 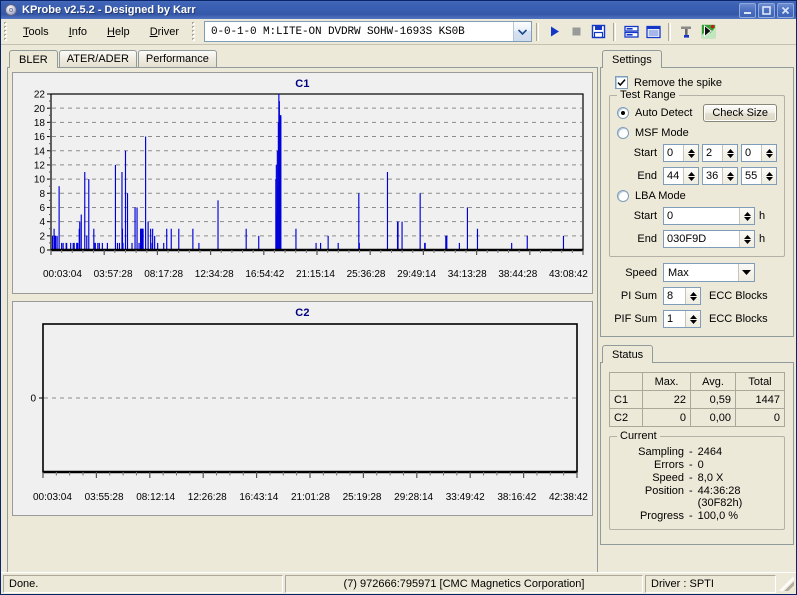 What do you see at coordinates (33, 59) in the screenshot?
I see `tab-bler: BLER` at bounding box center [33, 59].